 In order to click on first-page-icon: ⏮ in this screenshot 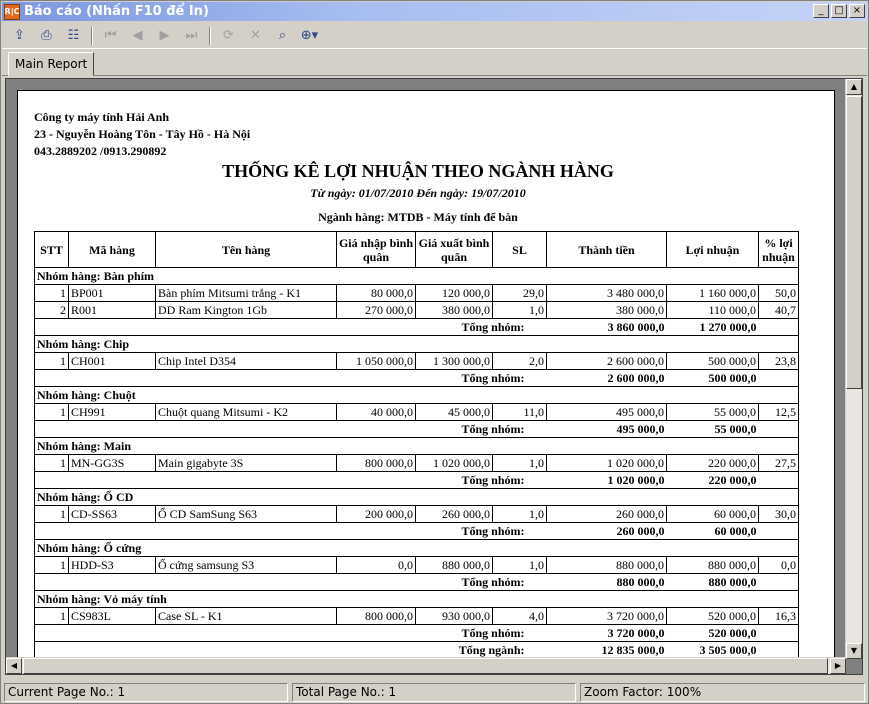, I will do `click(110, 36)`.